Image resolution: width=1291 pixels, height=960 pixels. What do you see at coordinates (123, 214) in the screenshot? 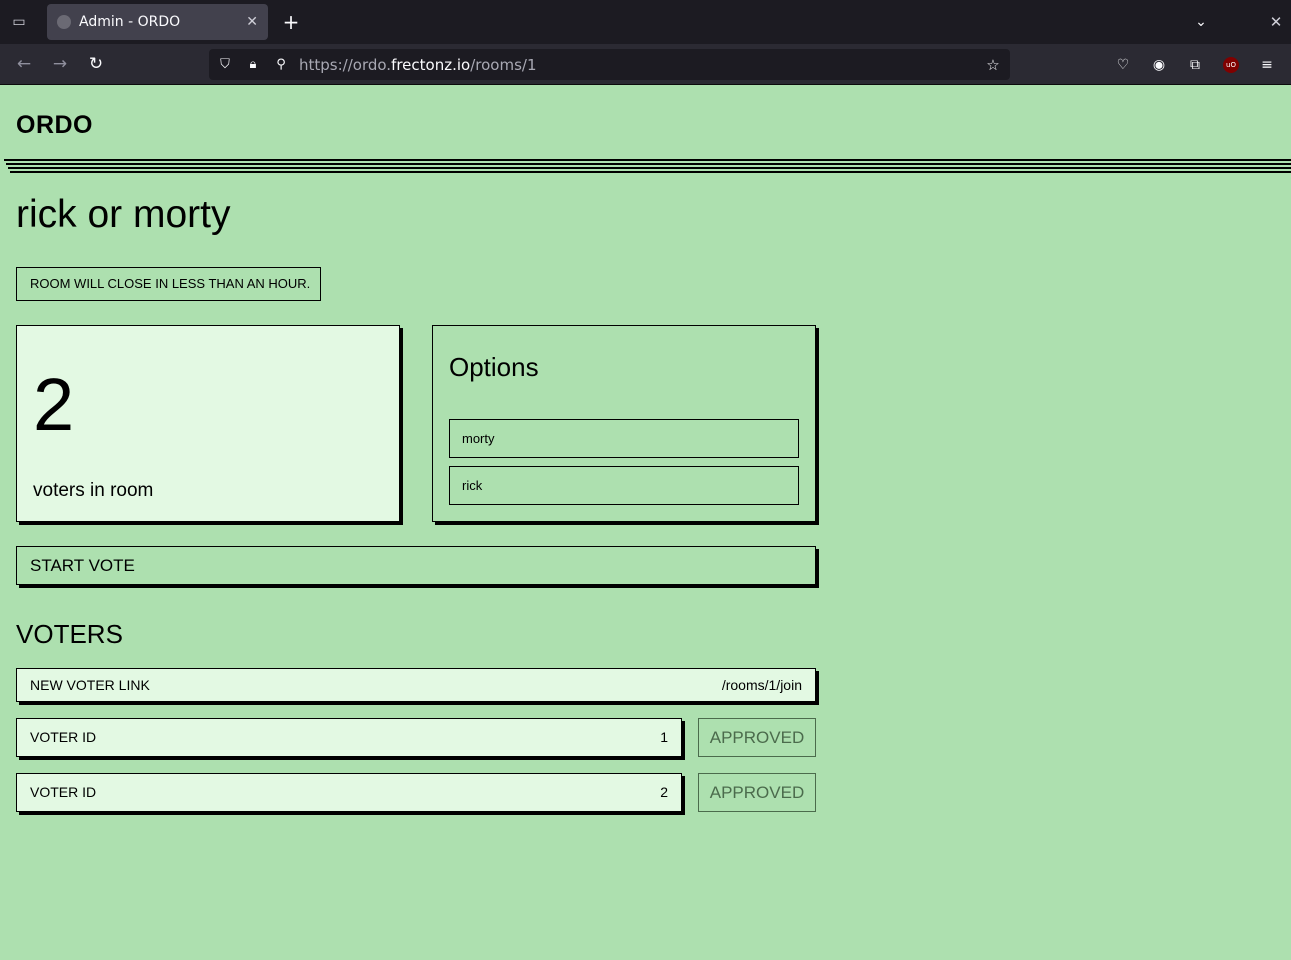
I see `page-title: rick or morty` at bounding box center [123, 214].